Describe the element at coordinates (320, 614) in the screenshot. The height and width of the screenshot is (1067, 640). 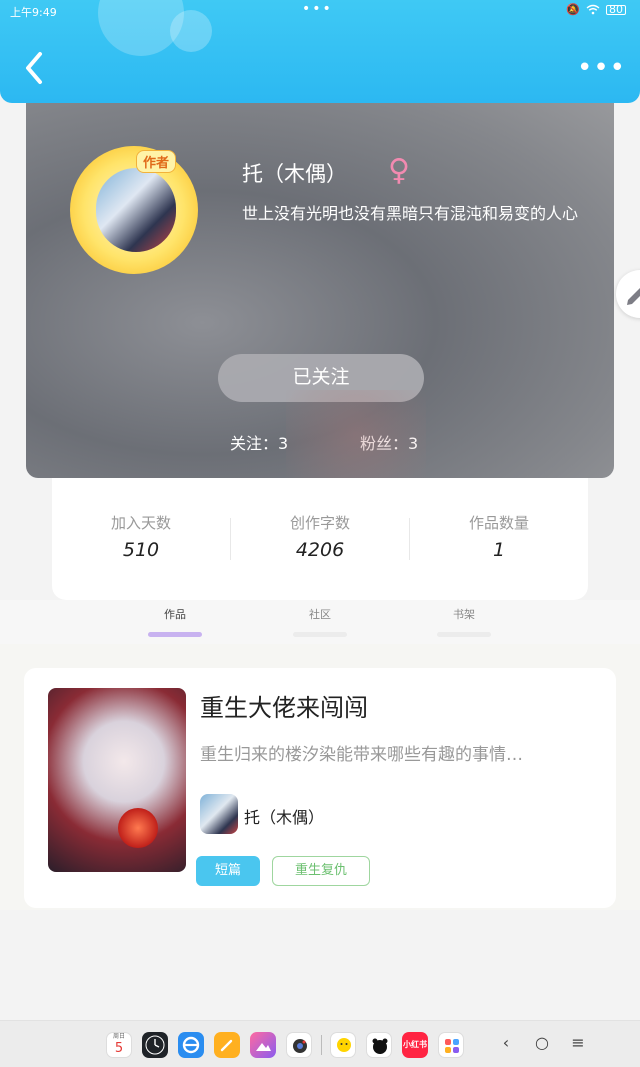
I see `tab-label: 社区` at that location.